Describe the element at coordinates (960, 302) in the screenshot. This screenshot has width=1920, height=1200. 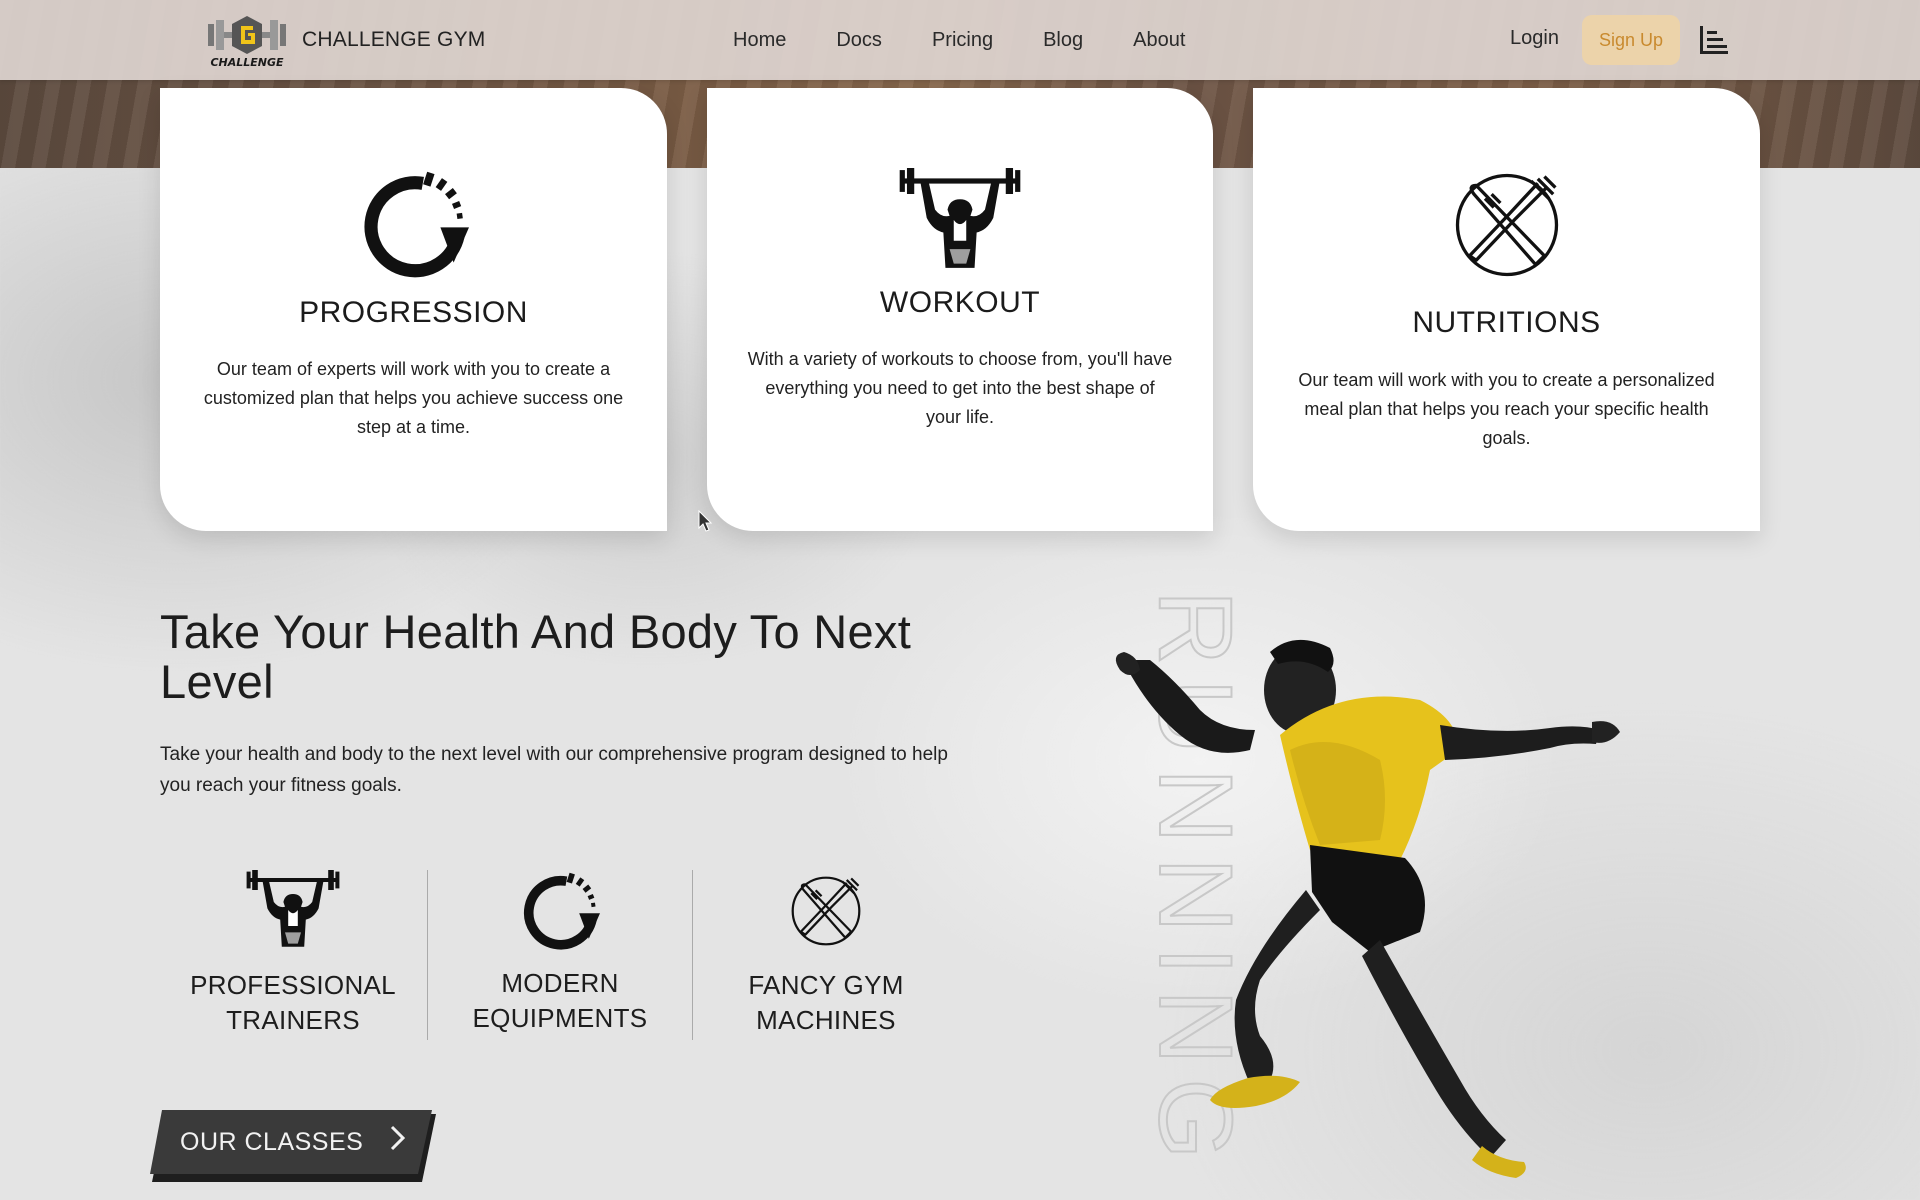
I see `card-title: WORKOUT` at that location.